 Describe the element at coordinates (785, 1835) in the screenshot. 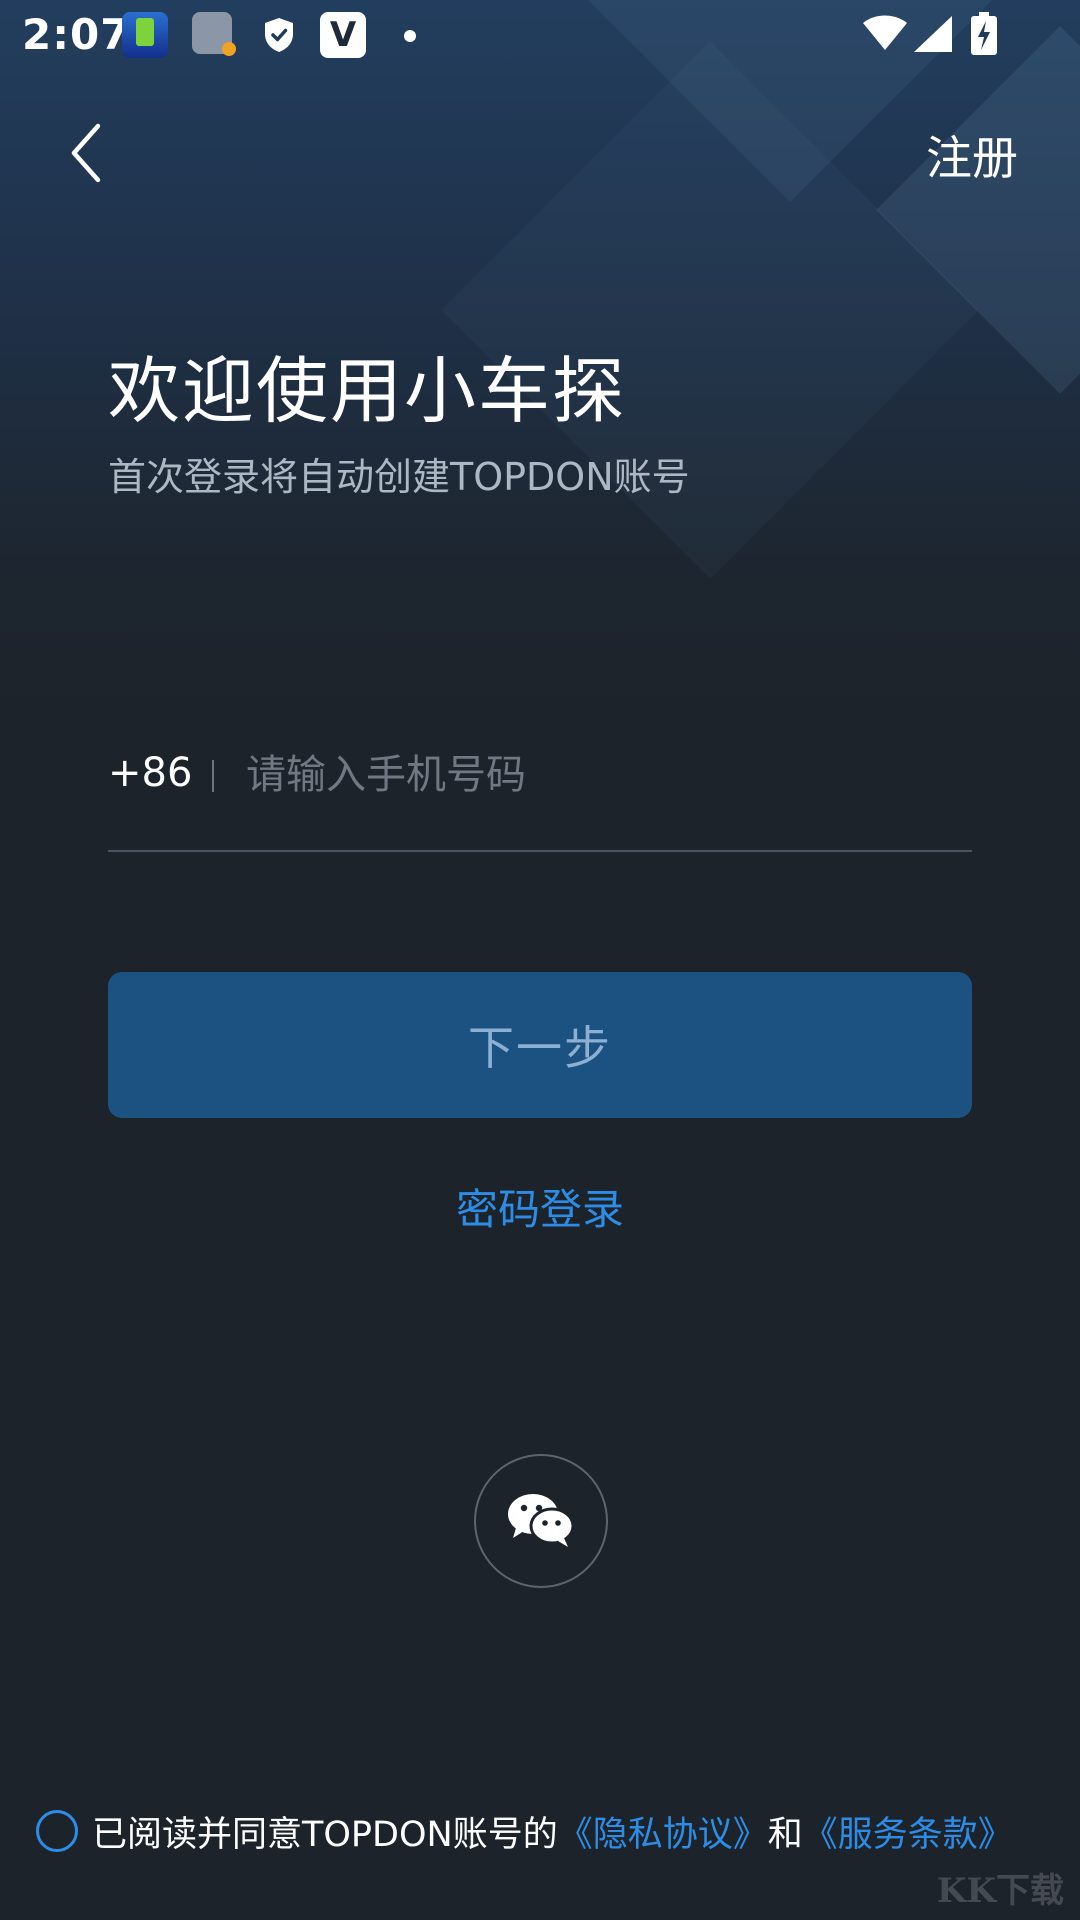

I see `agreement-joiner: 和` at that location.